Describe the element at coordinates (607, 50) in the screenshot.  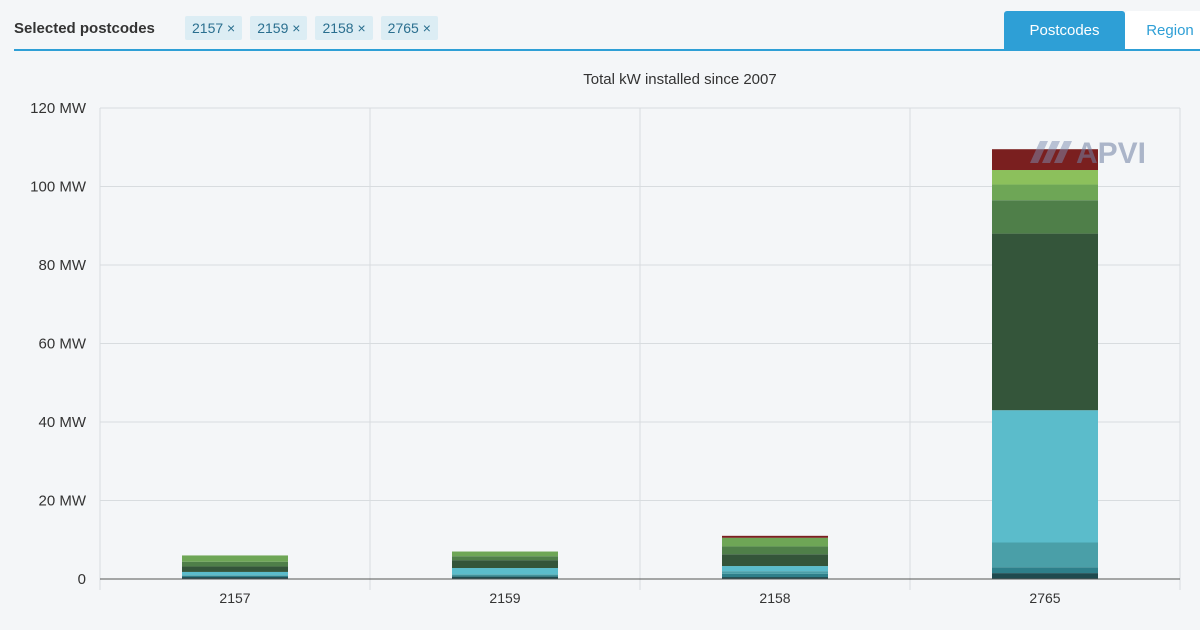
I see `header-divider` at that location.